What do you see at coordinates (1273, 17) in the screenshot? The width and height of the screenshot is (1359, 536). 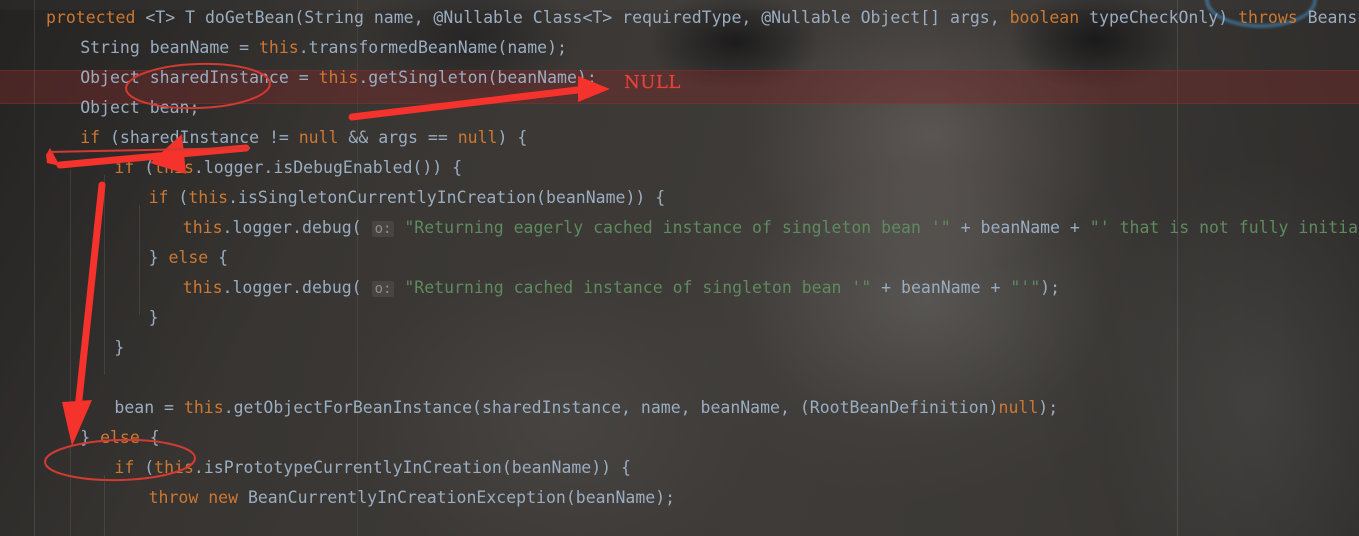 I see `code-token: throws` at bounding box center [1273, 17].